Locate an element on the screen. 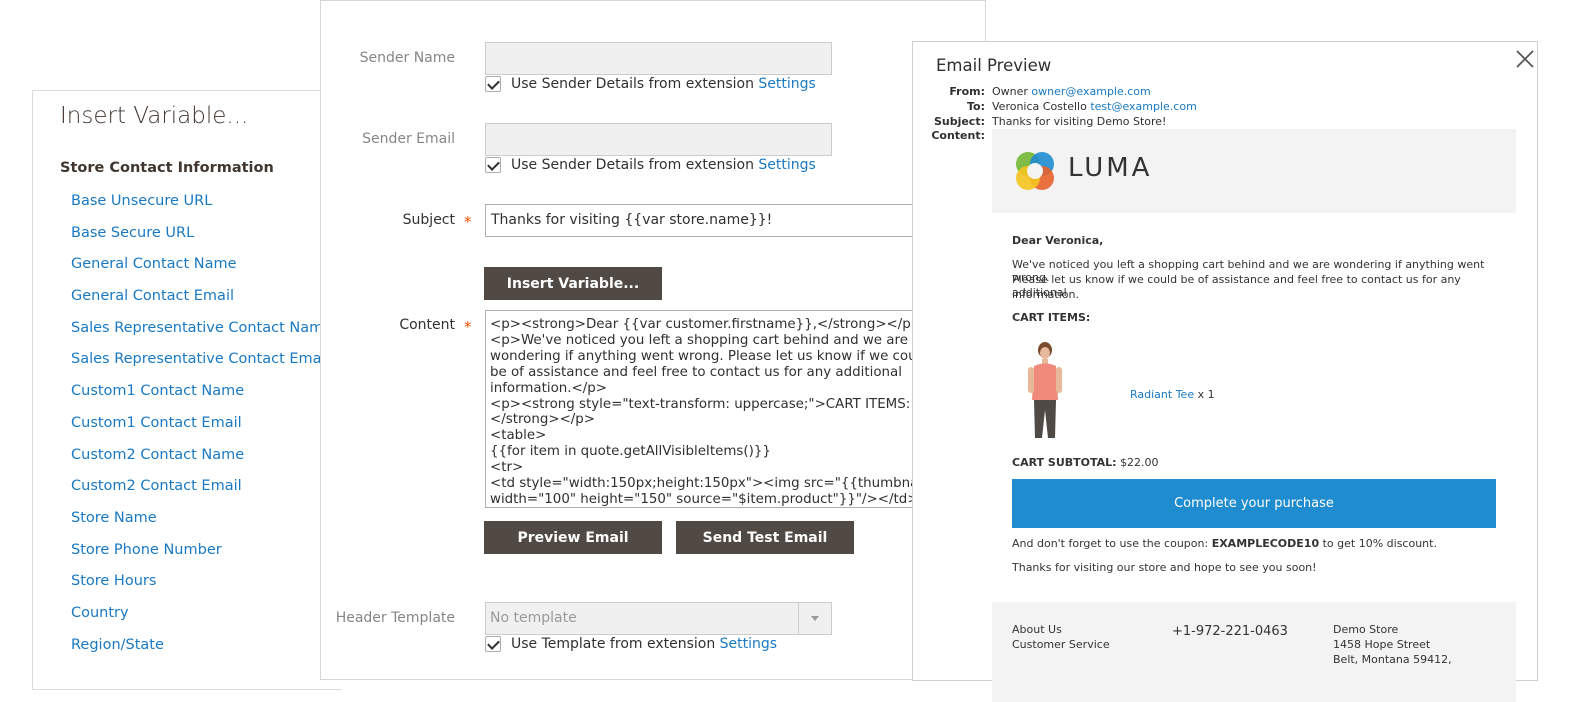  preview-to-row: To: Veronica Costello test@example.com is located at coordinates (1055, 106).